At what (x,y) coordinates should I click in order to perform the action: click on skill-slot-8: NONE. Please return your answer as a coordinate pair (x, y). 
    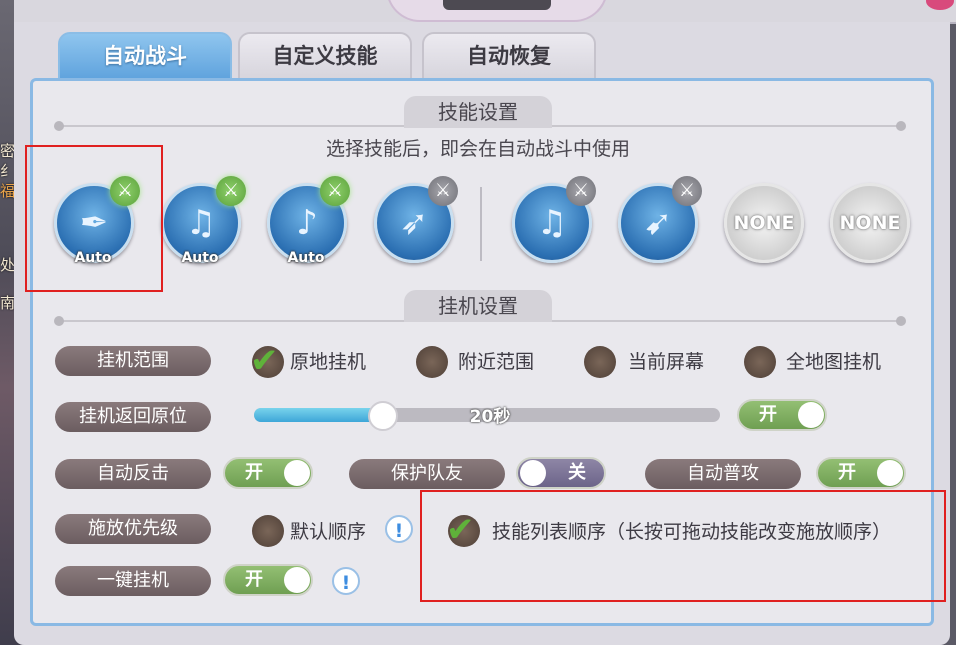
    Looking at the image, I should click on (870, 223).